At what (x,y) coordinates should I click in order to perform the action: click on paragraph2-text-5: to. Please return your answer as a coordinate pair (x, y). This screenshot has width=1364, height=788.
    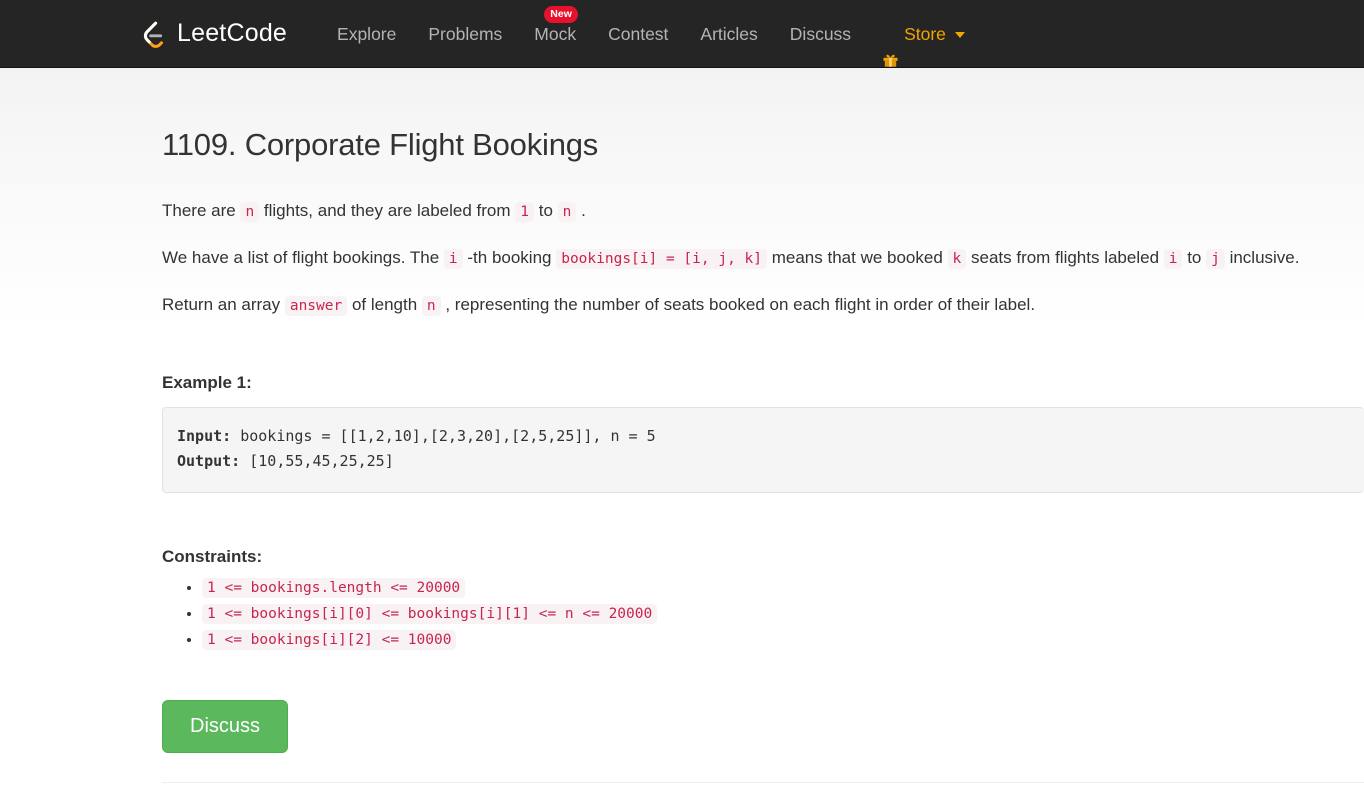
    Looking at the image, I should click on (1194, 257).